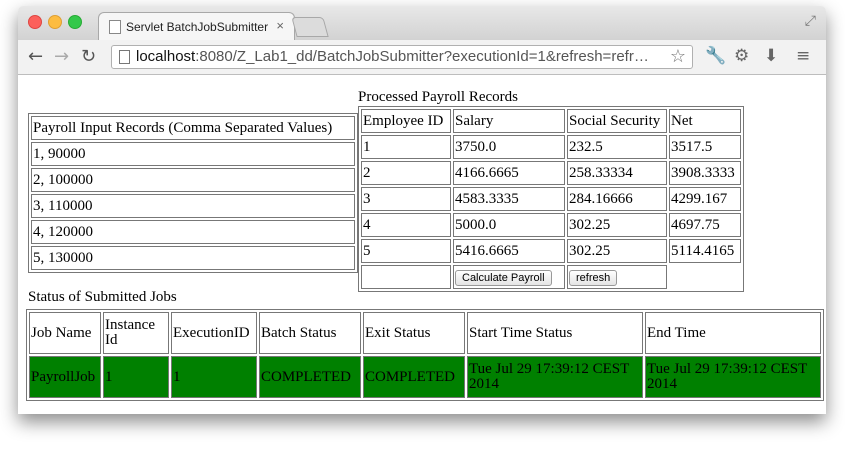 The height and width of the screenshot is (450, 845). I want to click on table-row: 1 3750.0 232.5 3517.5, so click(551, 147).